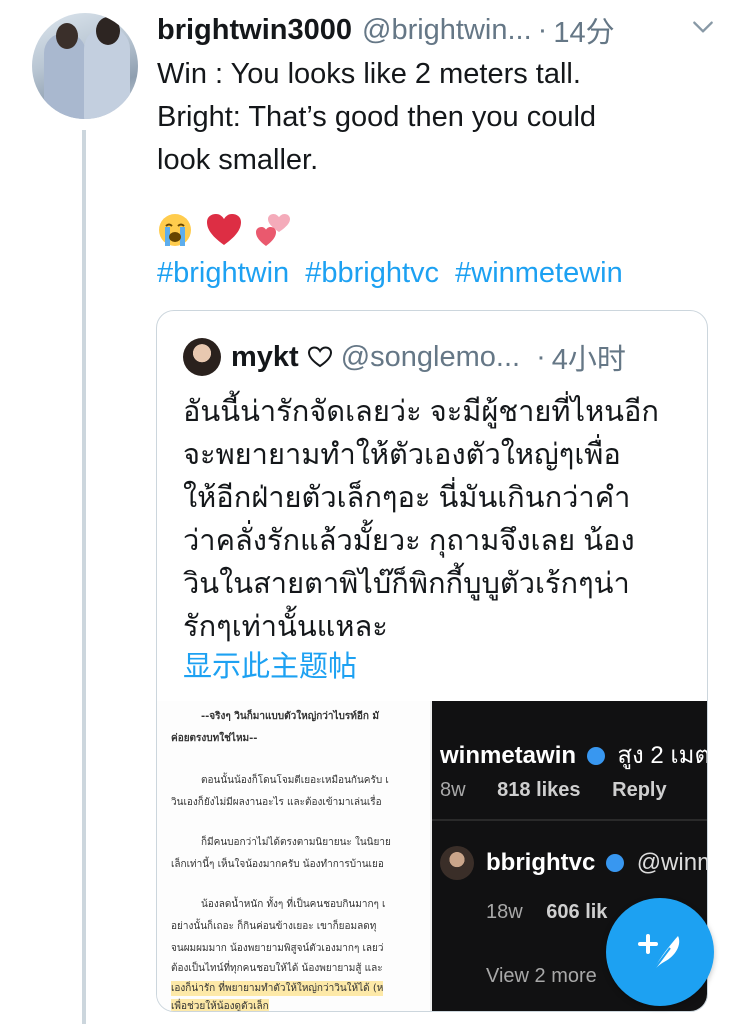  What do you see at coordinates (372, 273) in the screenshot?
I see `hashtag-link: #bbrightvc` at bounding box center [372, 273].